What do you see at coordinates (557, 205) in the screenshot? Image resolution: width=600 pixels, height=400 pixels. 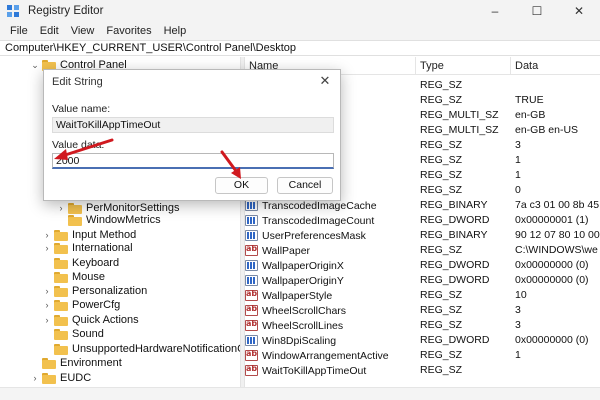 I see `value-data-cell: 7a c3 01 00 8b 45` at bounding box center [557, 205].